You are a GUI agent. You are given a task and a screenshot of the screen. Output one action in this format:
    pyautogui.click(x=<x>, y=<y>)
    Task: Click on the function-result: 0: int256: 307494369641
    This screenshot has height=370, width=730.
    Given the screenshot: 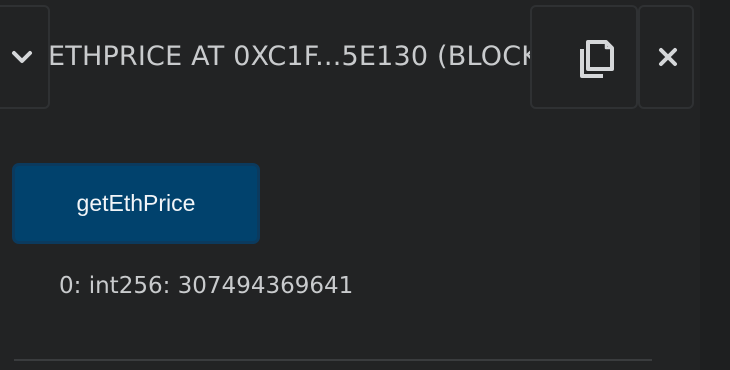 What is the action you would take?
    pyautogui.click(x=206, y=286)
    